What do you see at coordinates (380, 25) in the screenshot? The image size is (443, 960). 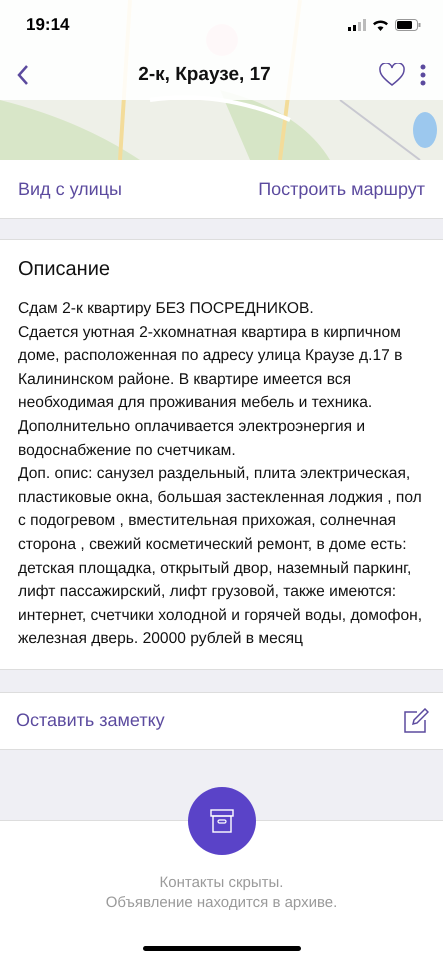 I see `wifi-icon` at bounding box center [380, 25].